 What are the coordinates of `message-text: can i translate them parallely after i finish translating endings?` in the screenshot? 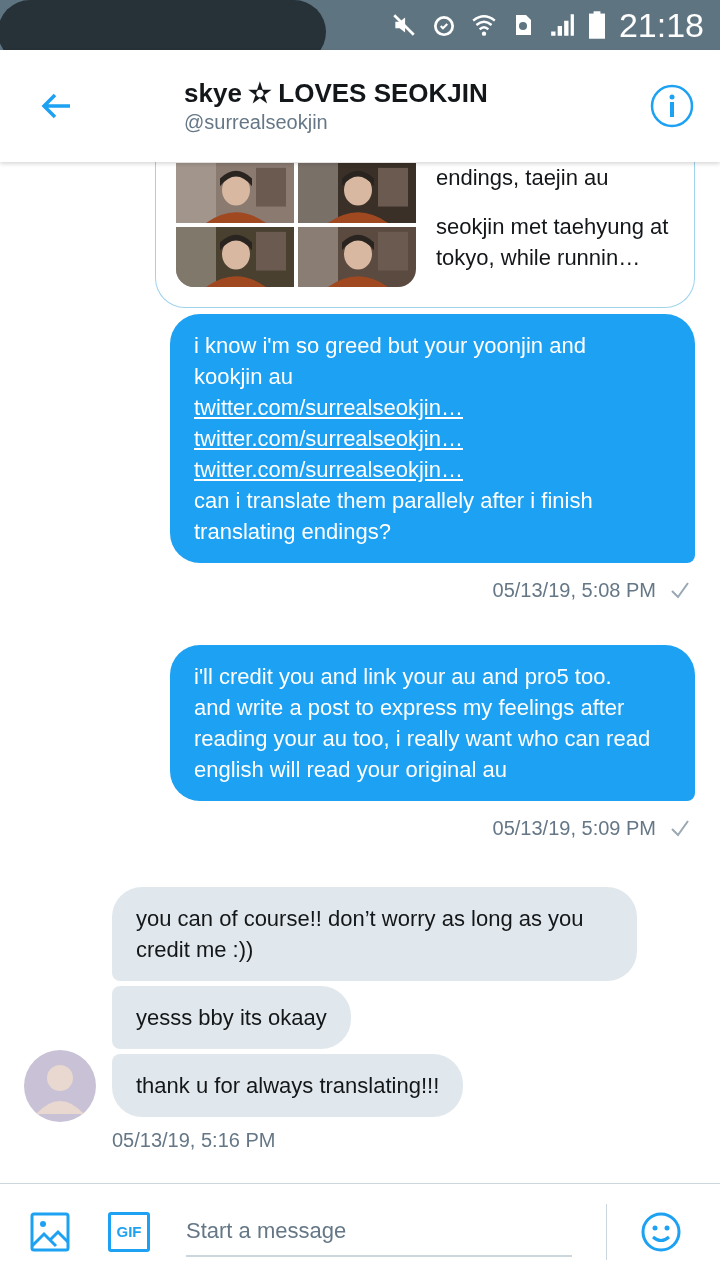 It's located at (394, 516).